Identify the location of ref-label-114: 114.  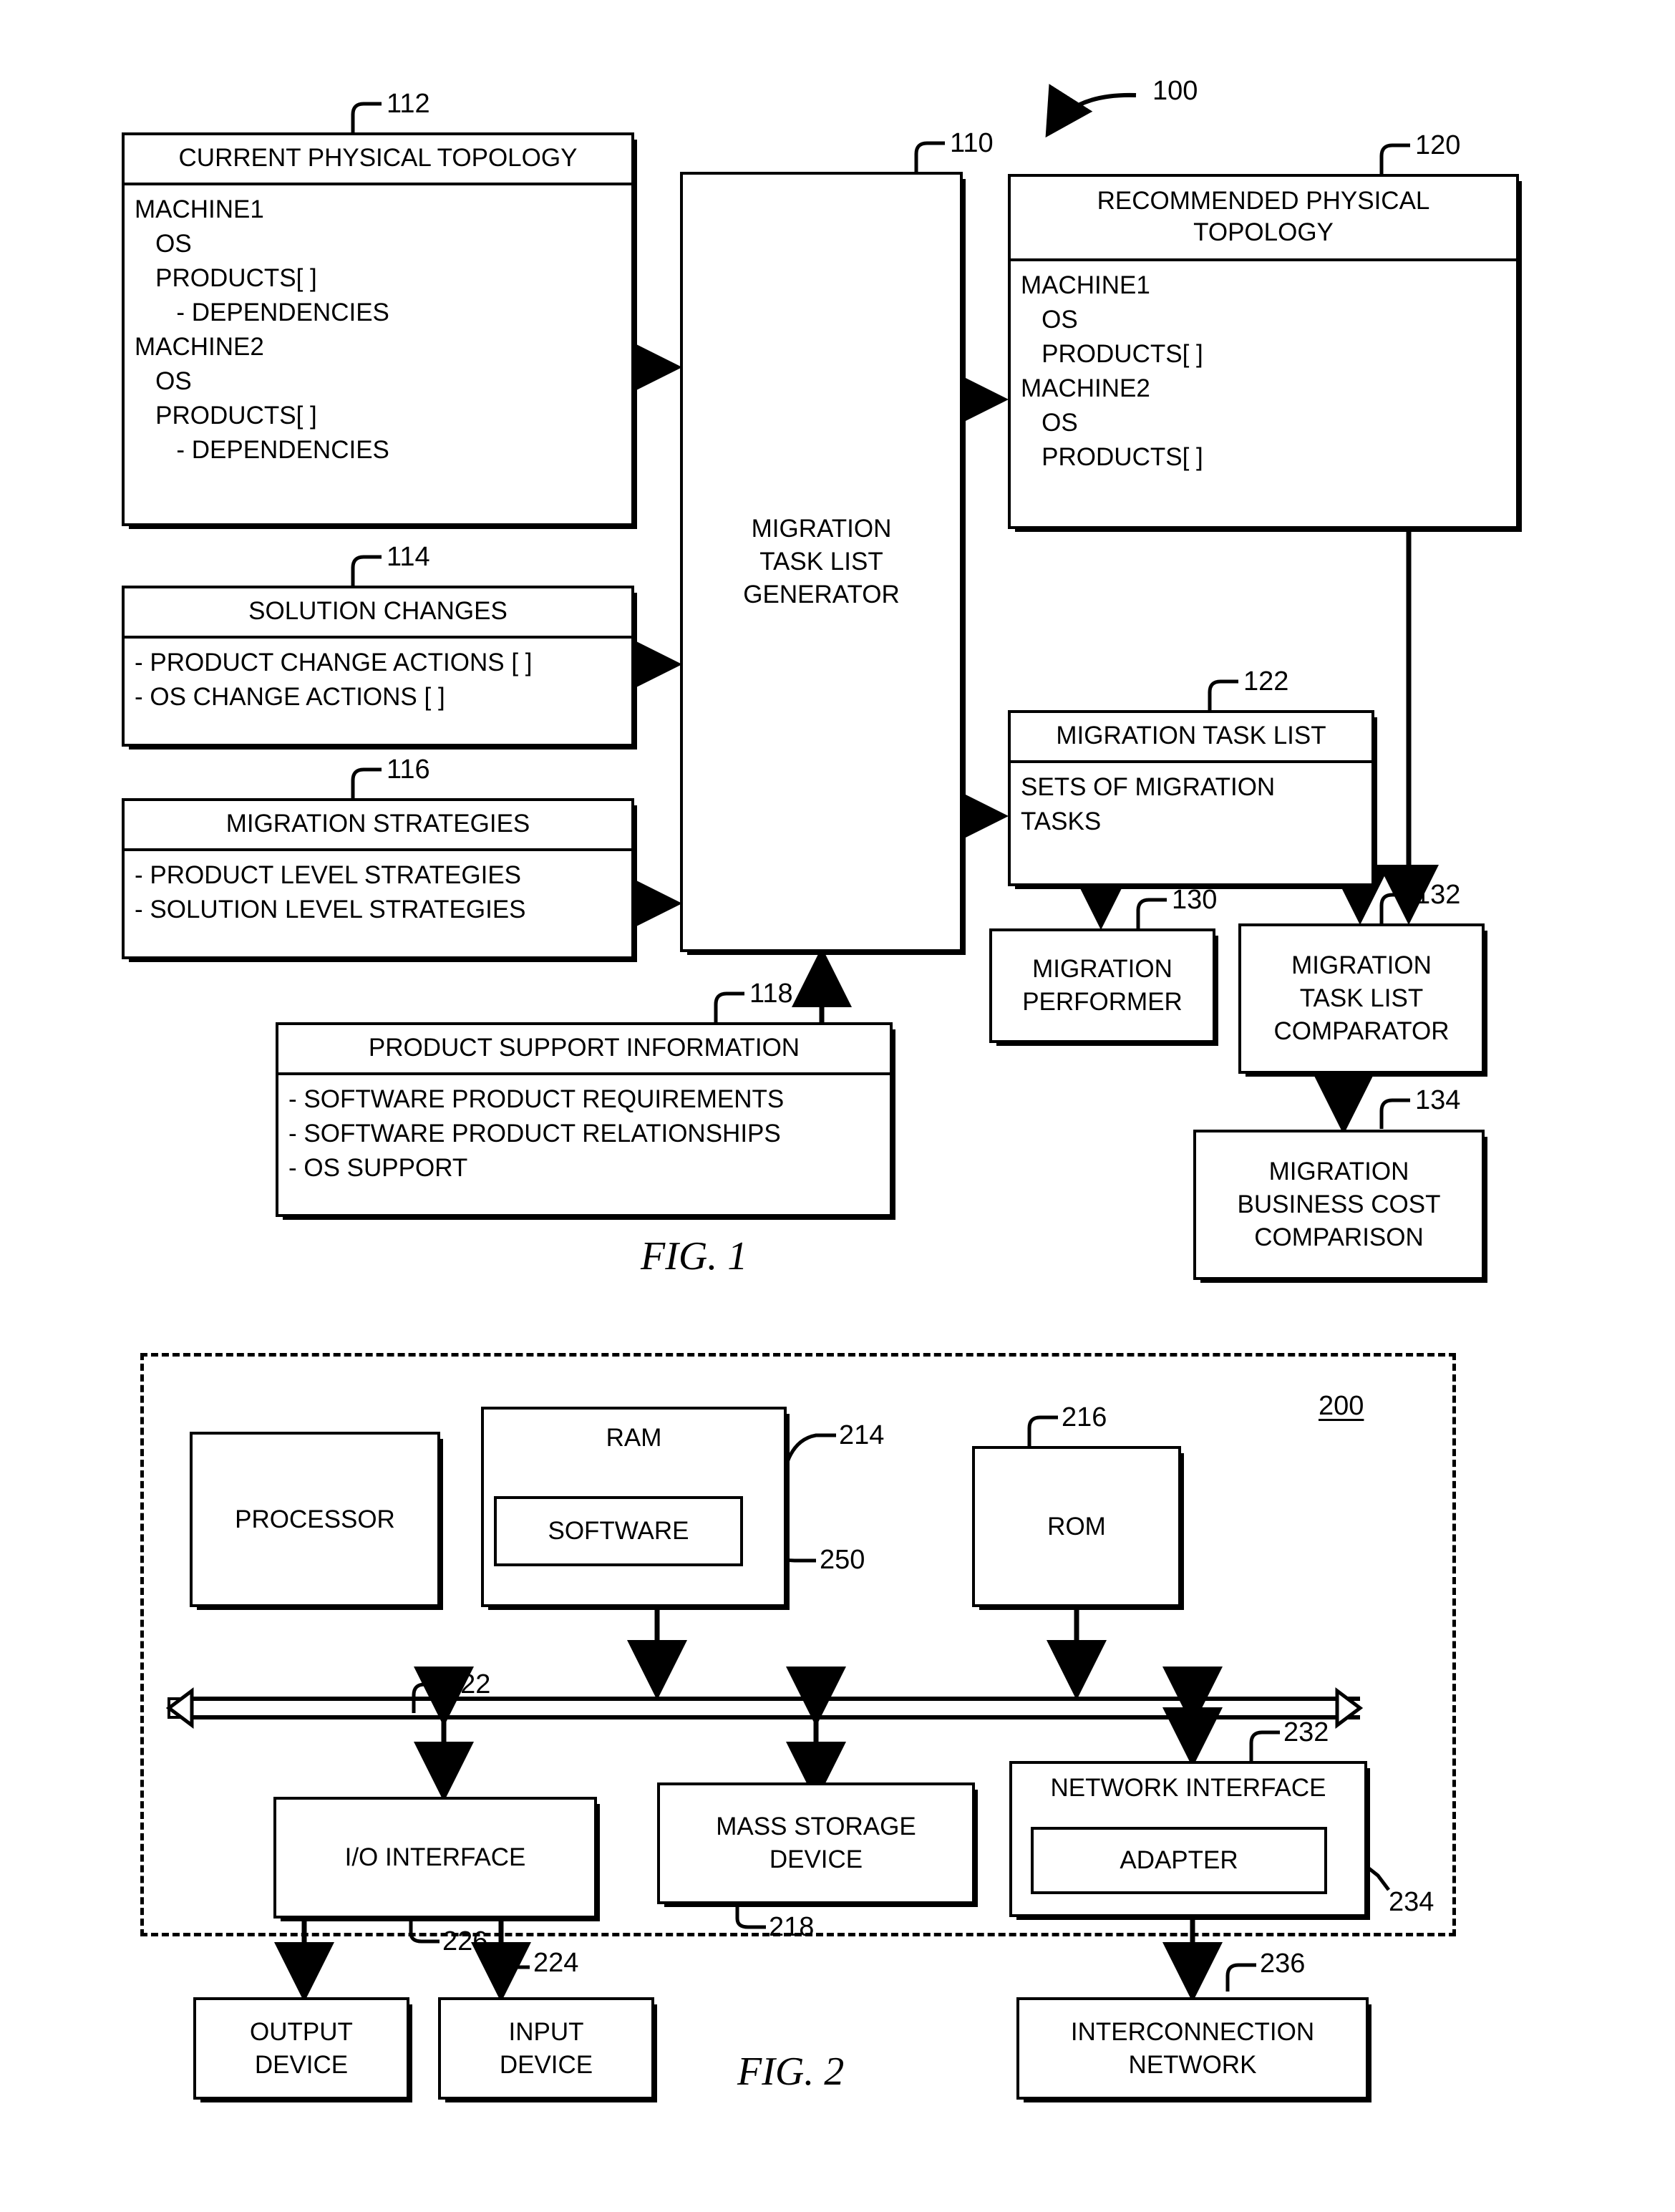
(409, 557).